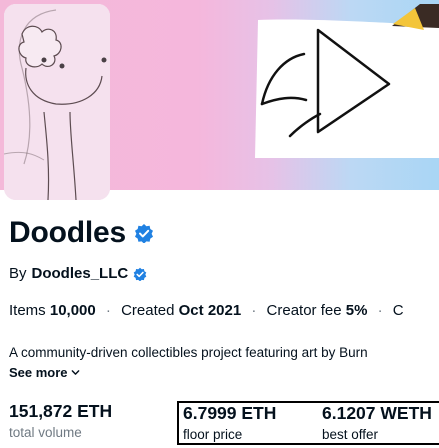 The height and width of the screenshot is (448, 439). What do you see at coordinates (45, 432) in the screenshot?
I see `total-volume-label: total volume` at bounding box center [45, 432].